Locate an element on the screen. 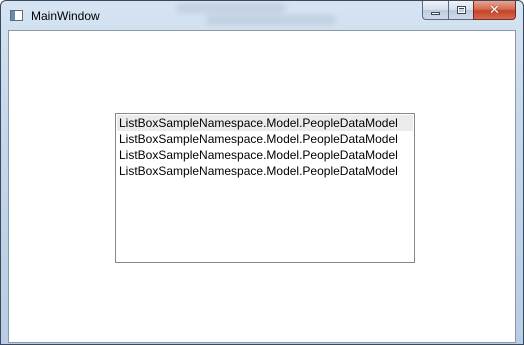 The width and height of the screenshot is (524, 345). window-title: MainWindow is located at coordinates (65, 16).